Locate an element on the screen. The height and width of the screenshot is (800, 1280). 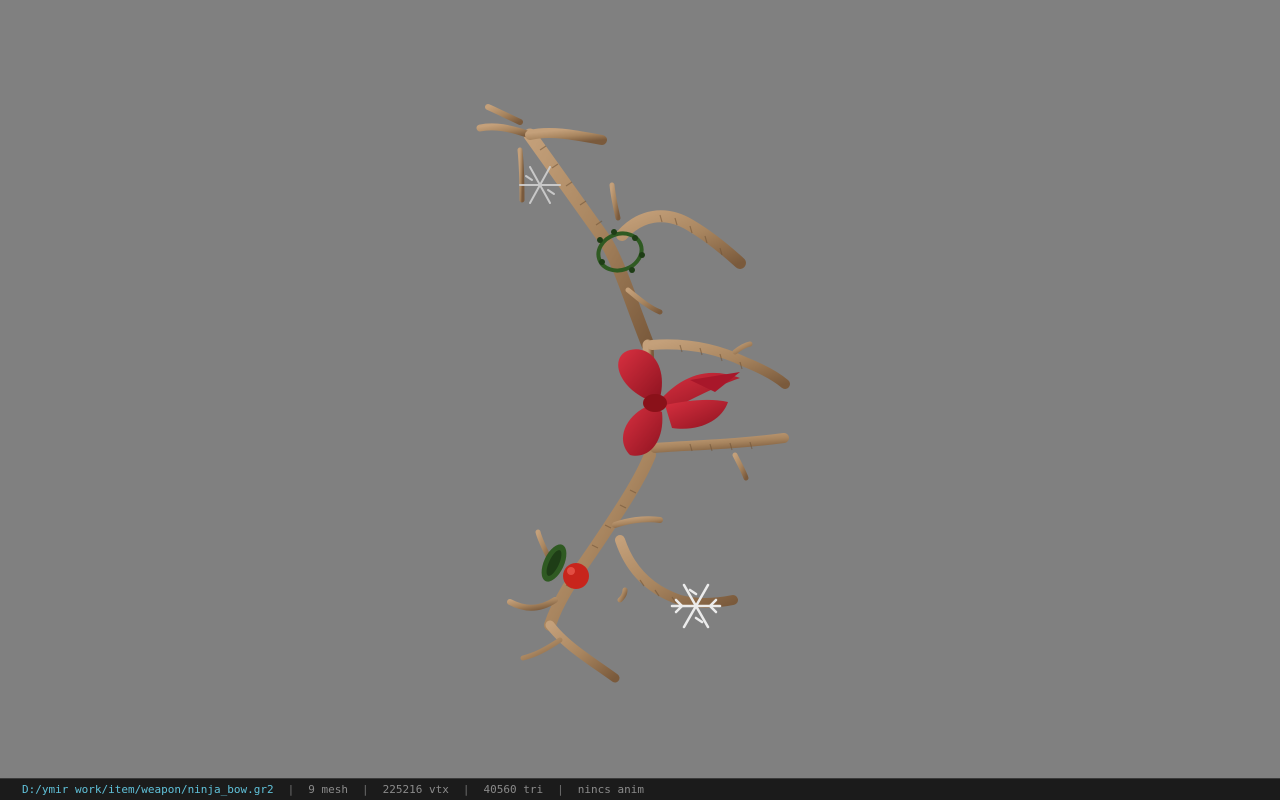
mesh-count: 9 mesh is located at coordinates (328, 789).